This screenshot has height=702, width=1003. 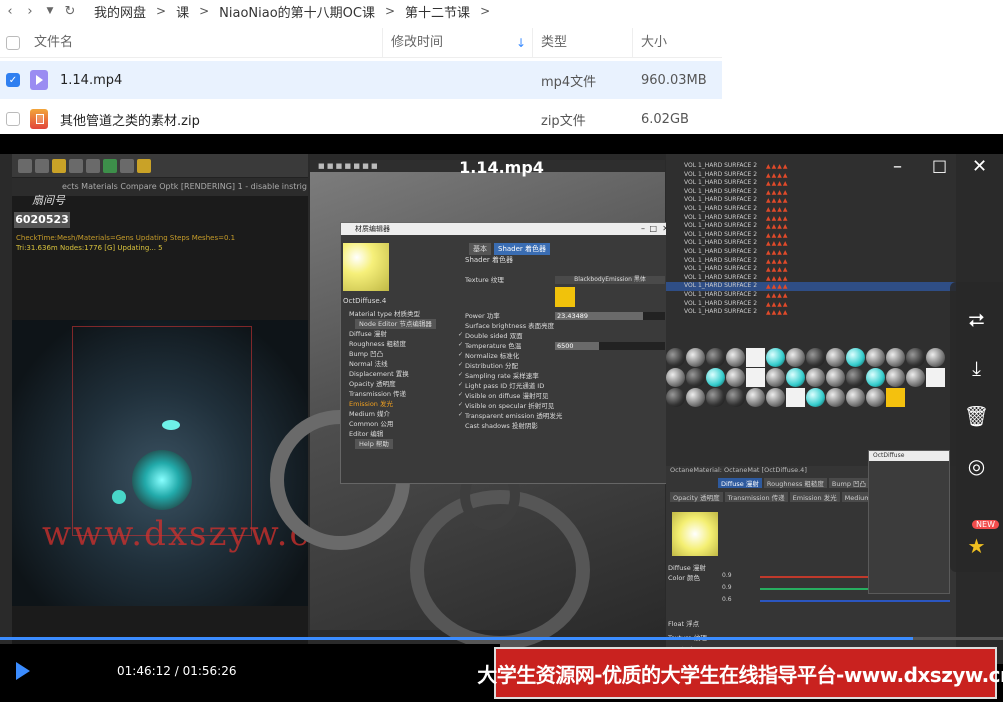 What do you see at coordinates (976, 416) in the screenshot?
I see `delete-icon: 🗑` at bounding box center [976, 416].